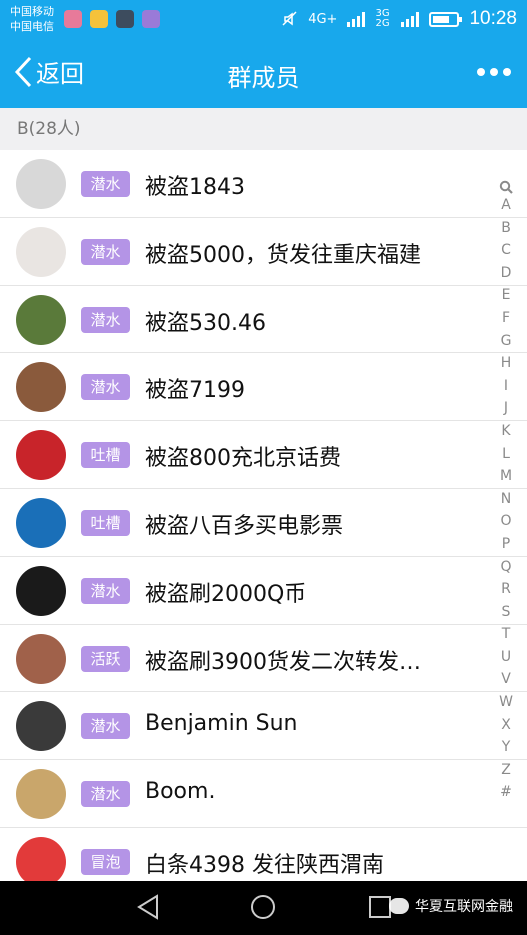  I want to click on index-letter: H, so click(506, 363).